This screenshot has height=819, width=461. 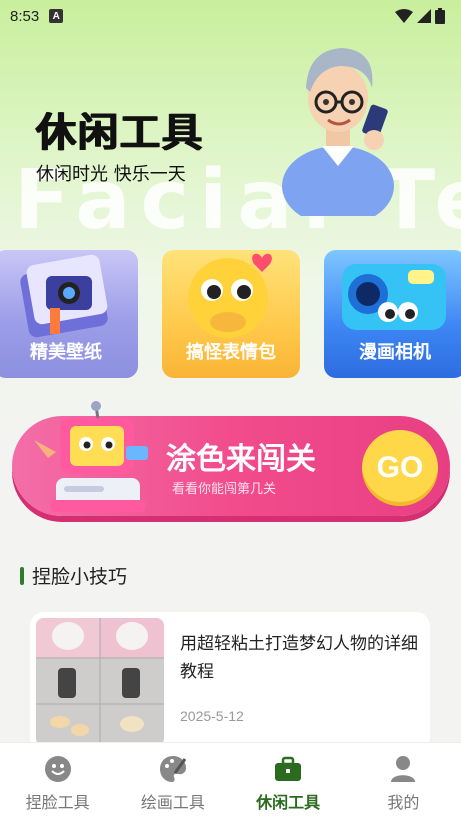 I want to click on banner-subtitle: 看看你能闯第几关, so click(x=224, y=489).